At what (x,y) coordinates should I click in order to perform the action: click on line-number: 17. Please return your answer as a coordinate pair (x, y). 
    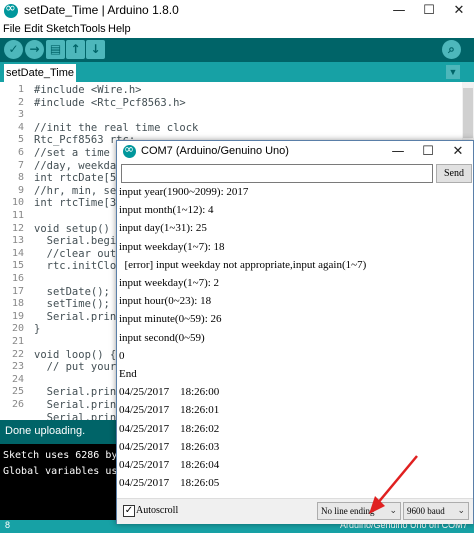
    Looking at the image, I should click on (17, 291).